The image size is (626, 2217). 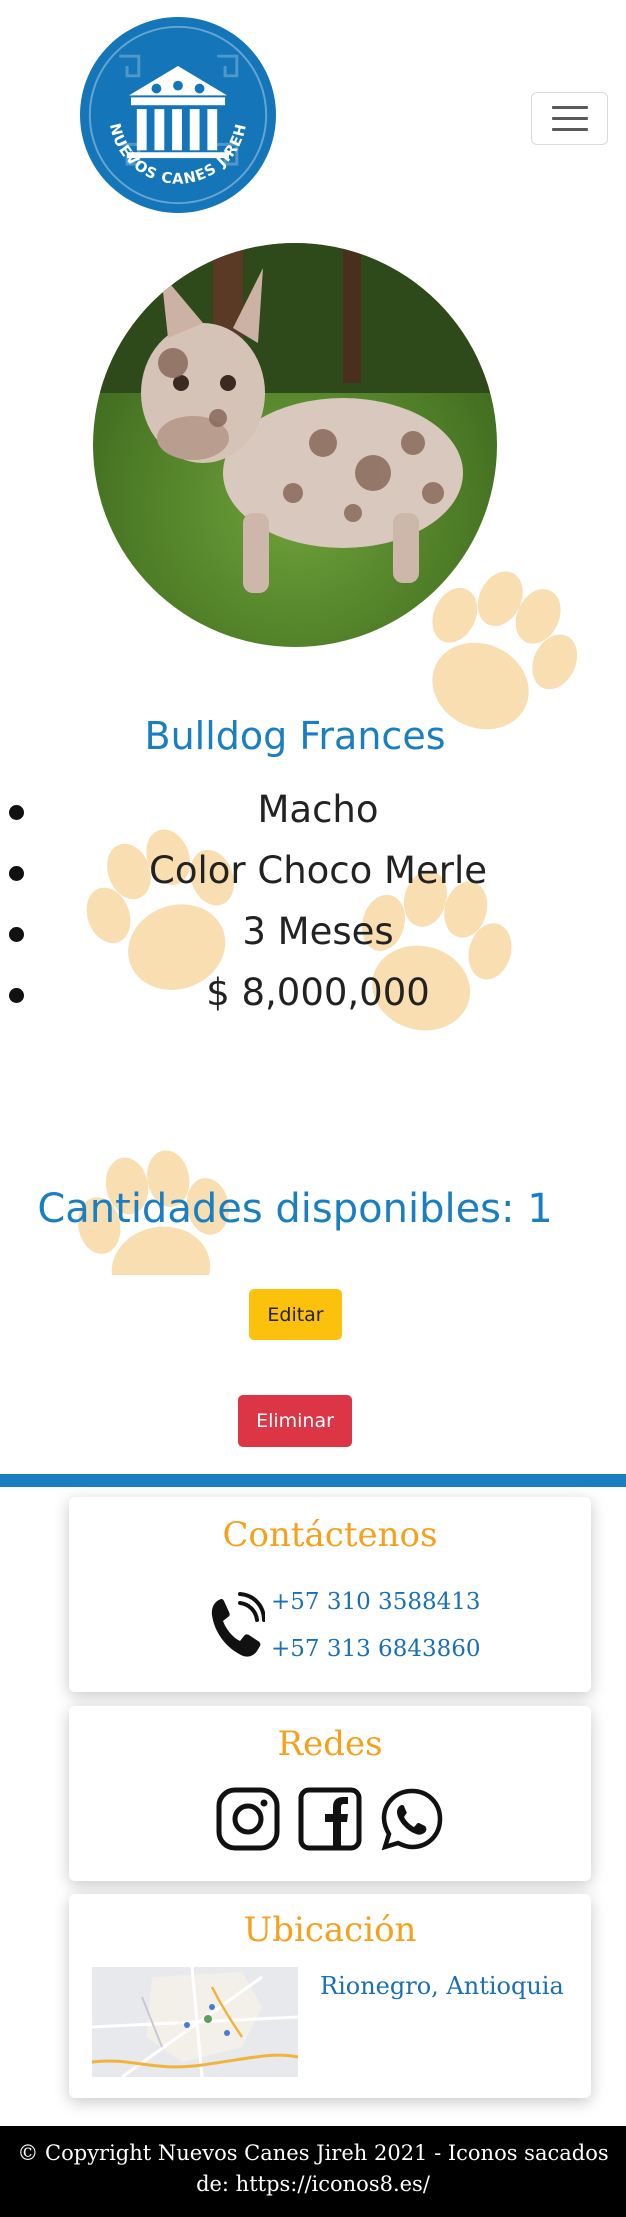 I want to click on pet-sex: Macho, so click(x=318, y=809).